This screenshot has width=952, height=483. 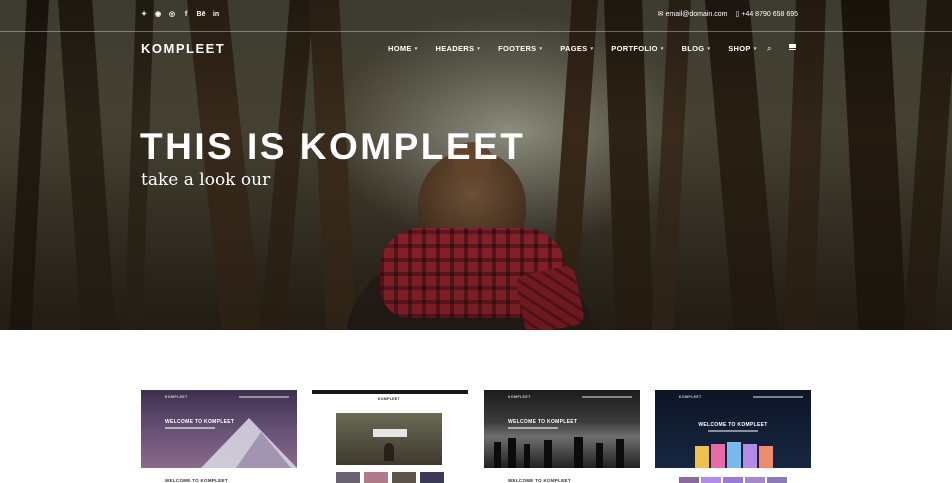 What do you see at coordinates (144, 15) in the screenshot?
I see `twitter-icon: ✦` at bounding box center [144, 15].